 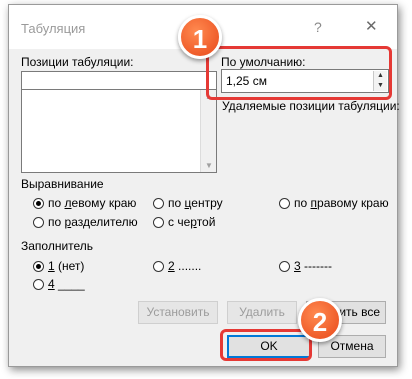 I want to click on align-right-radio: по правому краю, so click(x=334, y=203).